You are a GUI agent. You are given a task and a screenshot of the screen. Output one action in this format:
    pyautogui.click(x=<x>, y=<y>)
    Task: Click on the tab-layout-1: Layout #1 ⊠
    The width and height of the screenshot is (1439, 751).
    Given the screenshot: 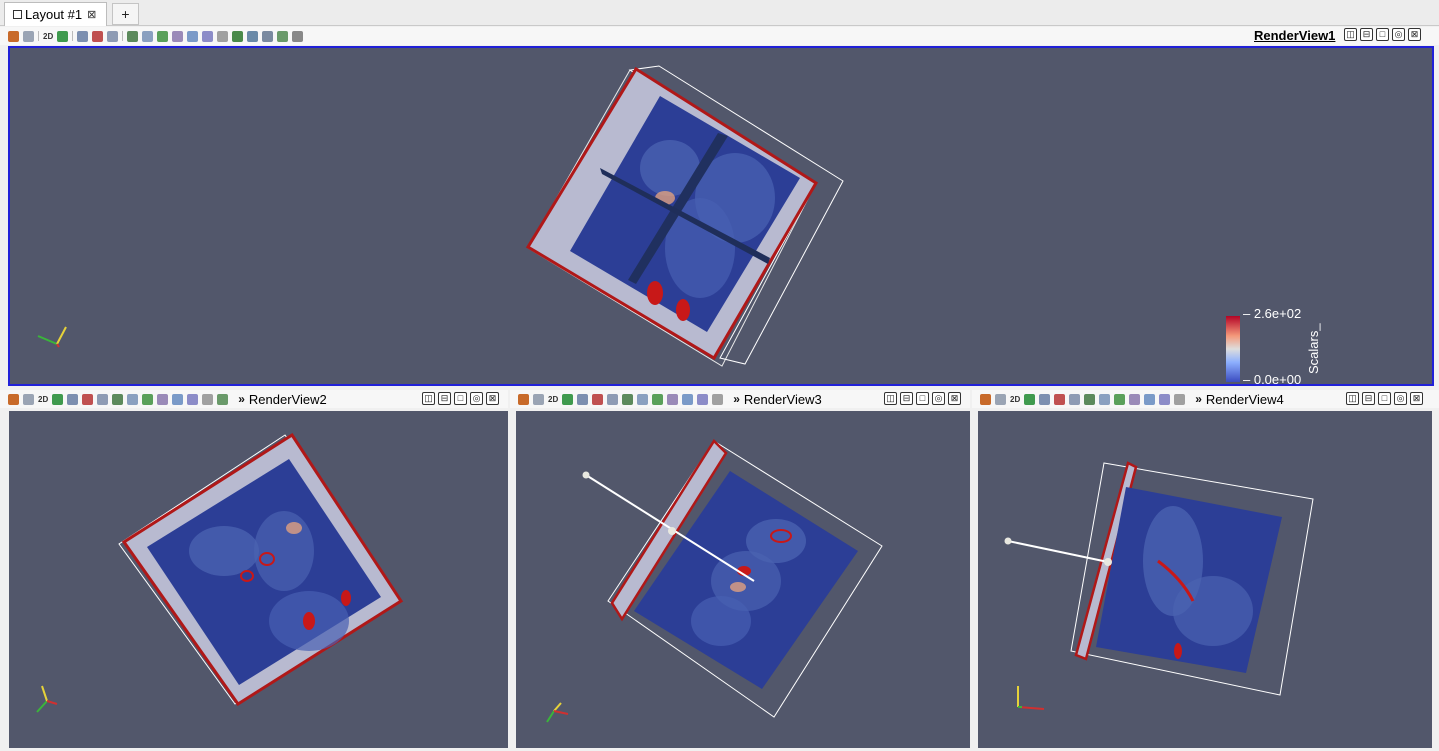 What is the action you would take?
    pyautogui.click(x=55, y=14)
    